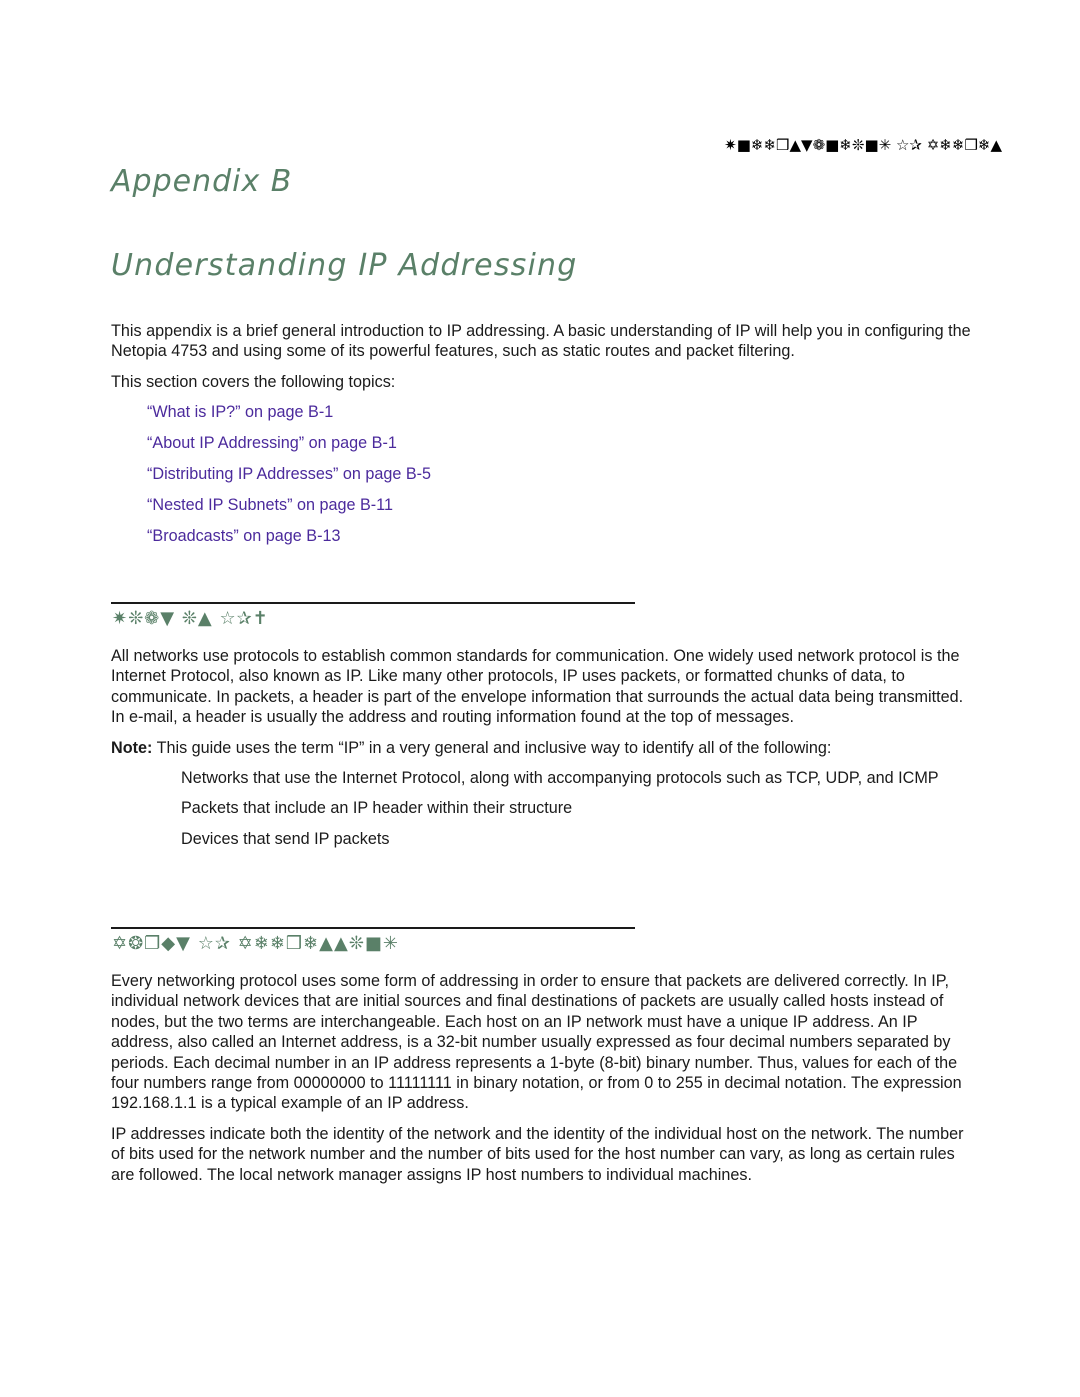 The height and width of the screenshot is (1397, 1080). Describe the element at coordinates (863, 145) in the screenshot. I see `running-header: ✷■❄❄❒▲▼❁■❄❊■✳ ☆✰ ✡❄❄❒❄▲` at that location.